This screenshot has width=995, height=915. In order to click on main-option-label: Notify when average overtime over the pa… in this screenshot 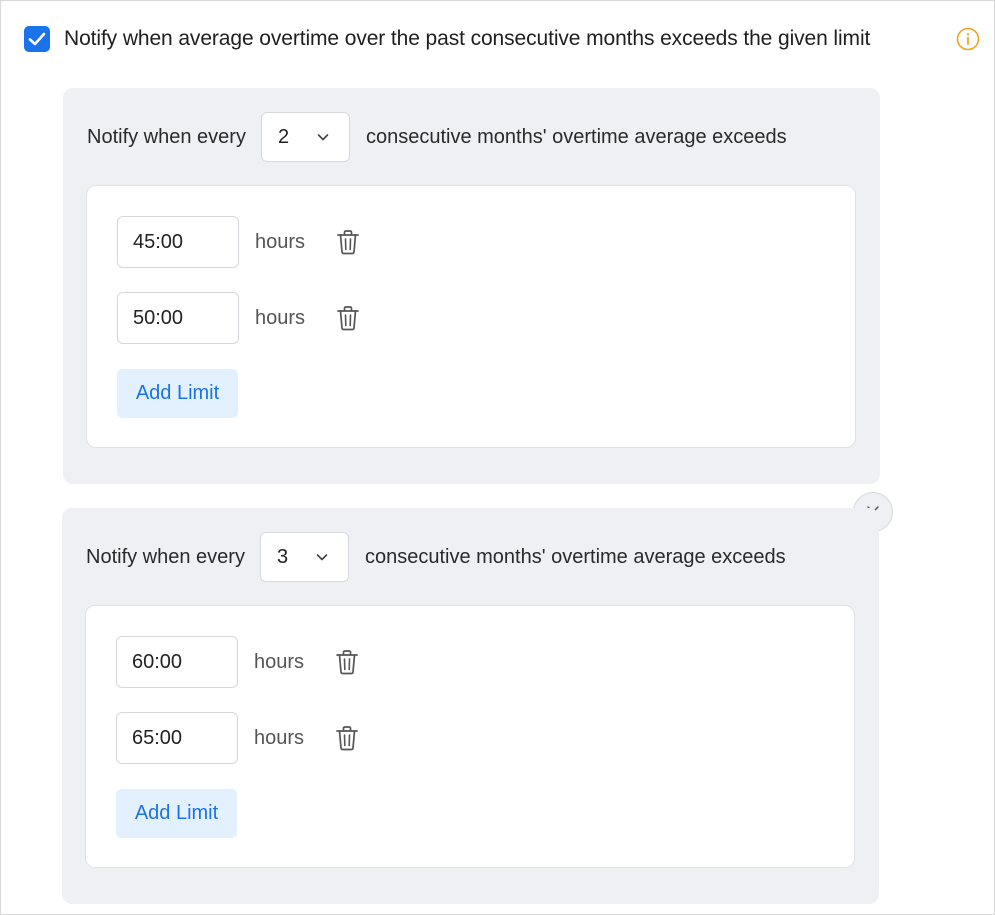, I will do `click(467, 38)`.